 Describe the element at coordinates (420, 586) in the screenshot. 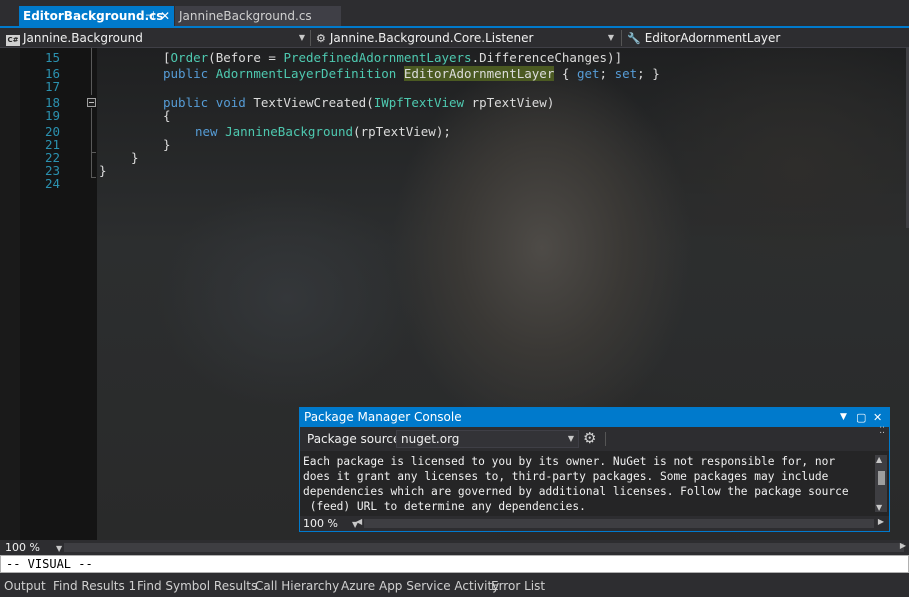

I see `tab-azure-app-service-activity: Azure App Service Activity` at that location.